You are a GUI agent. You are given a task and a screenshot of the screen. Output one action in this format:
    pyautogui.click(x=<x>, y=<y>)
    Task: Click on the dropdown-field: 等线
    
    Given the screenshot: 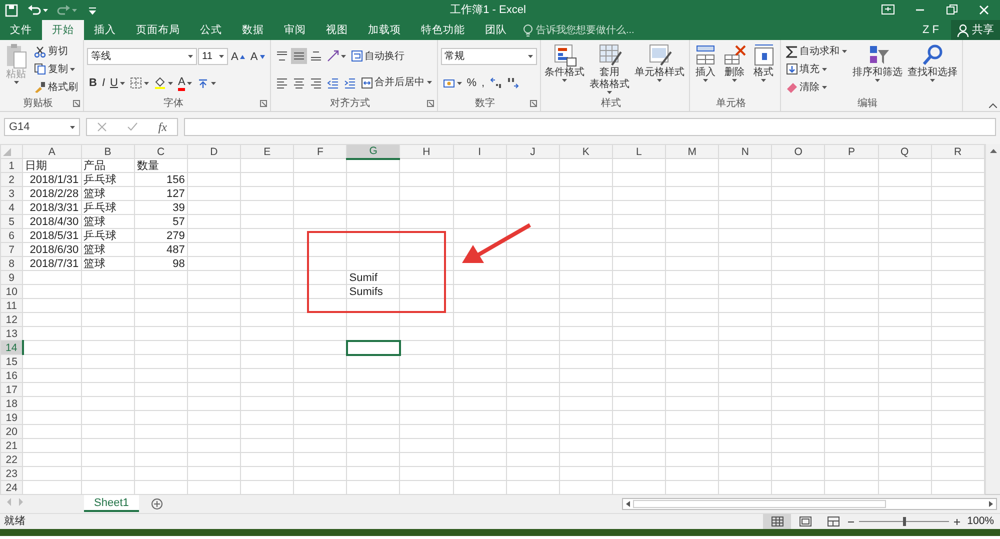 What is the action you would take?
    pyautogui.click(x=142, y=56)
    